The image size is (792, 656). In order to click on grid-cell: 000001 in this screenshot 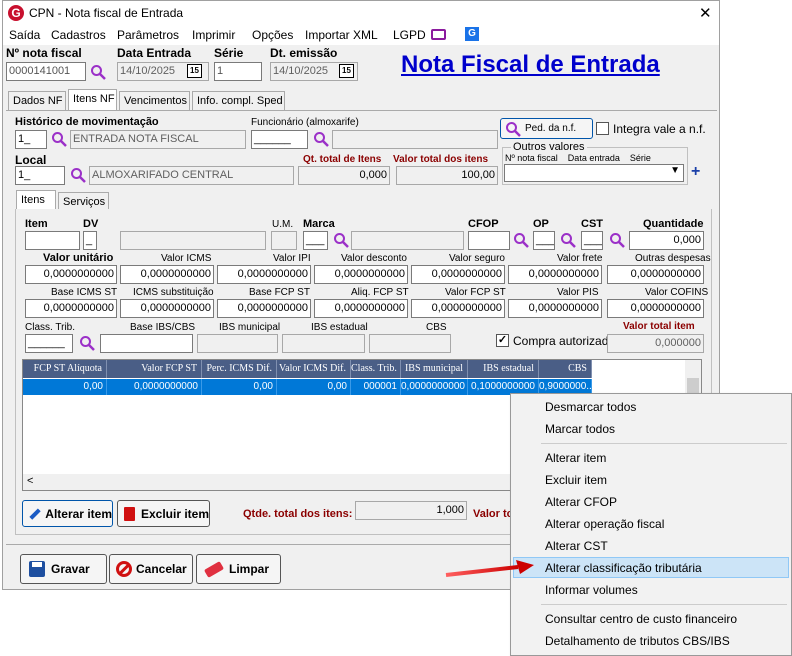, I will do `click(376, 387)`.